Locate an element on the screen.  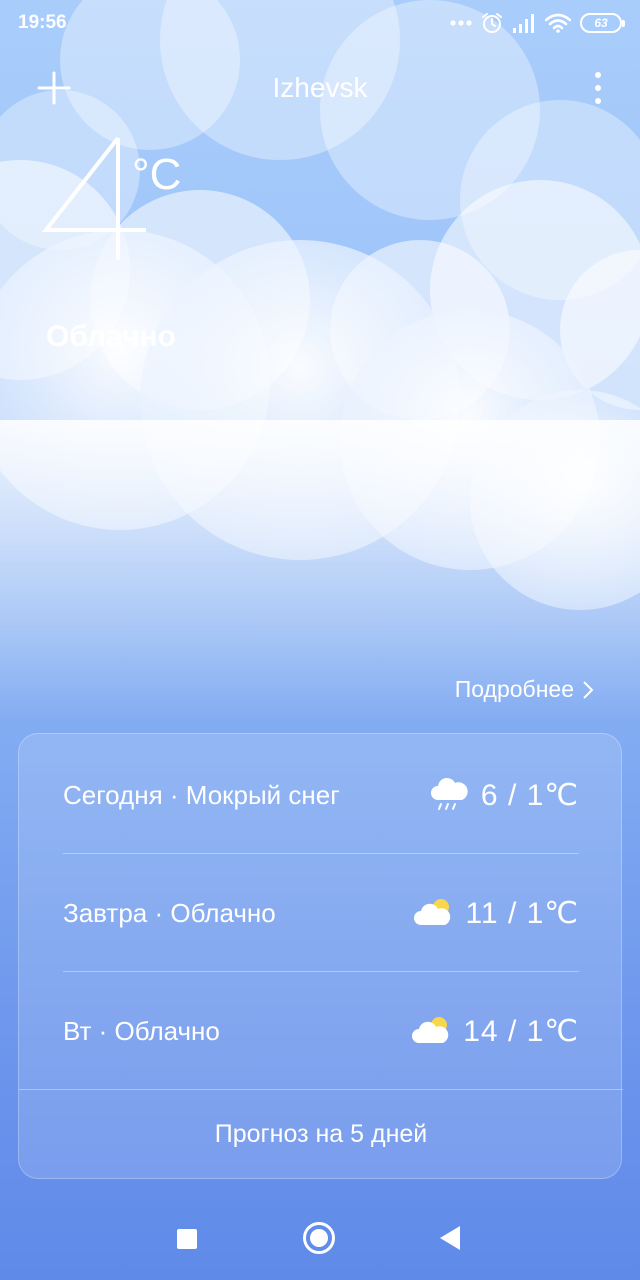
forecast-temps-group: 6 / 1℃ is located at coordinates (504, 795).